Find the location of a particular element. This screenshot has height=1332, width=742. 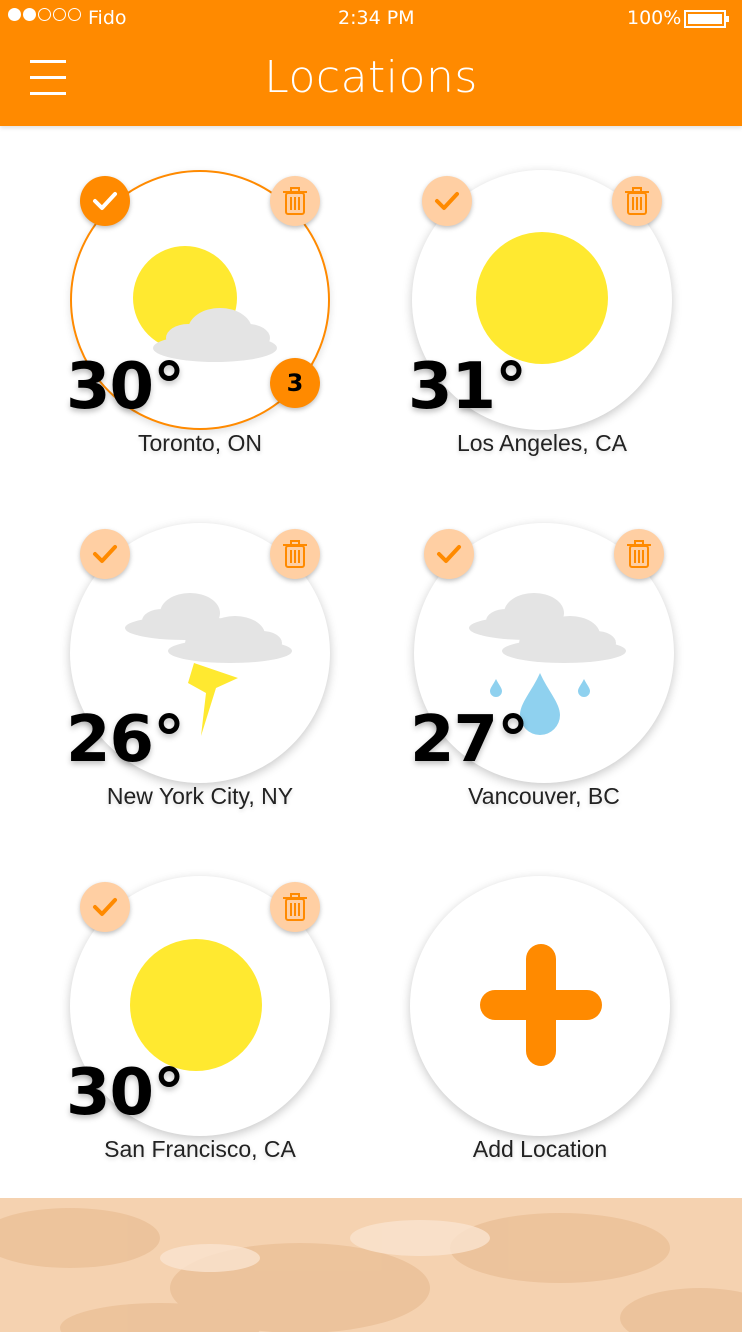

city-name: Los Angeles, CA is located at coordinates (542, 443).